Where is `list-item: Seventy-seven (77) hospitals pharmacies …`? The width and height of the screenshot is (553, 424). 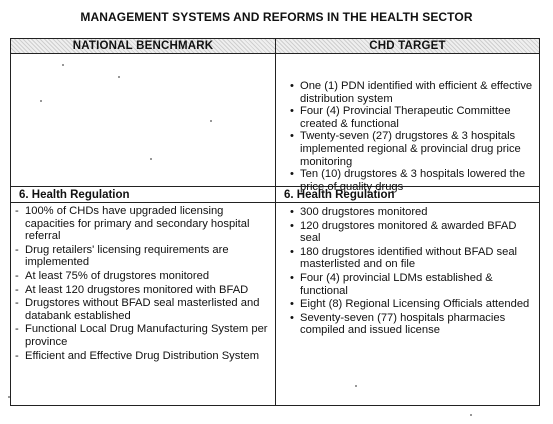
list-item: Seventy-seven (77) hospitals pharmacies … is located at coordinates (405, 324).